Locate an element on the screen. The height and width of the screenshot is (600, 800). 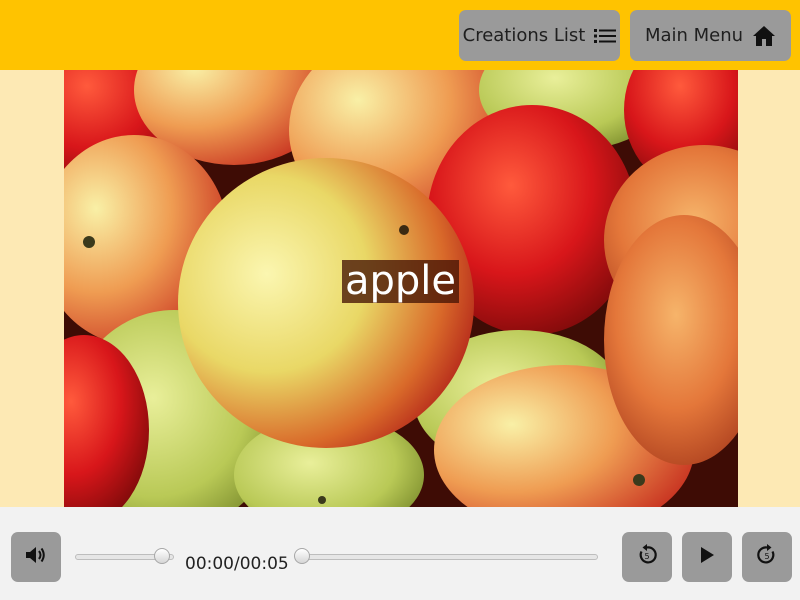
speaker-icon is located at coordinates (36, 557).